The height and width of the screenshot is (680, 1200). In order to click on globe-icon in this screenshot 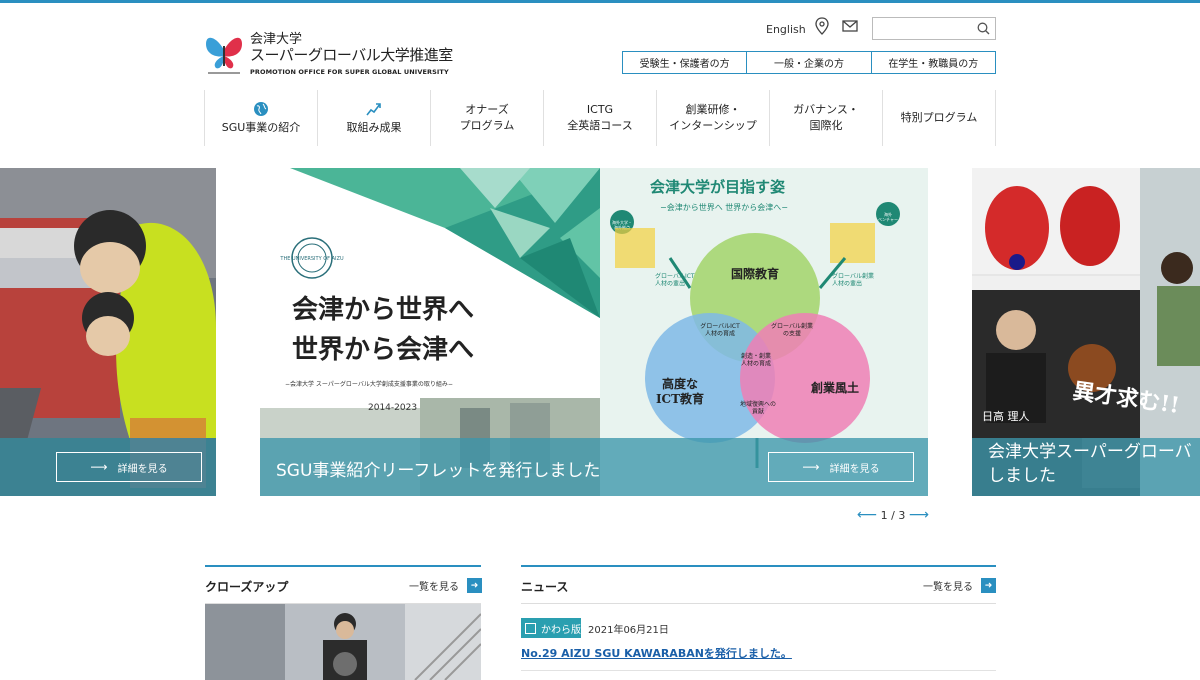, I will do `click(261, 108)`.